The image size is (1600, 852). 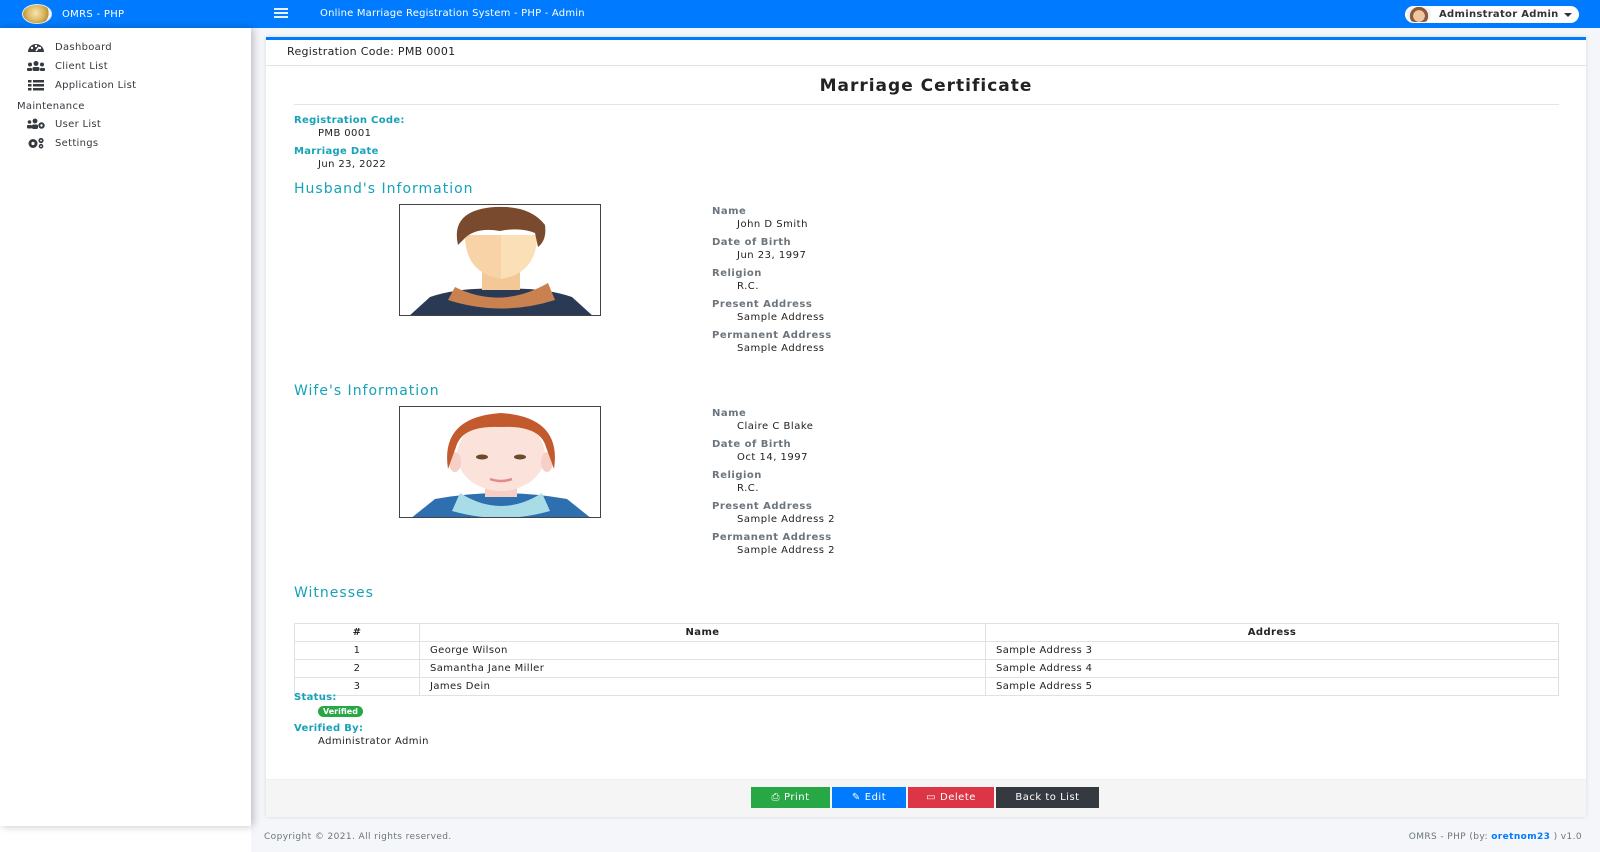 I want to click on edit-icon: ✎, so click(x=856, y=797).